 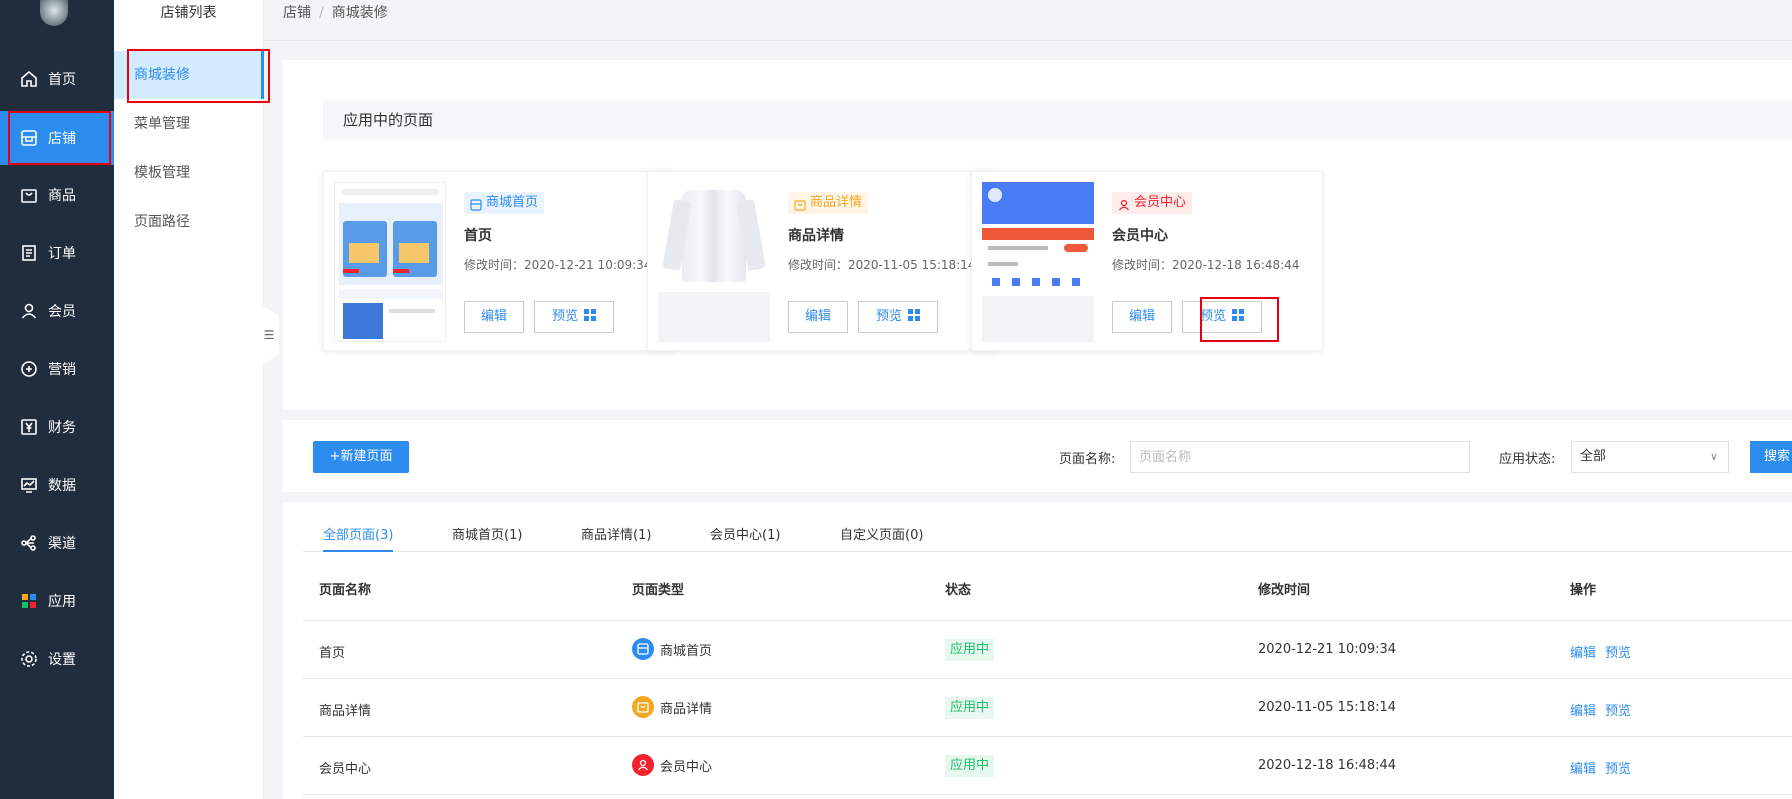 I want to click on sidebar-item-orders: 订单, so click(x=57, y=253).